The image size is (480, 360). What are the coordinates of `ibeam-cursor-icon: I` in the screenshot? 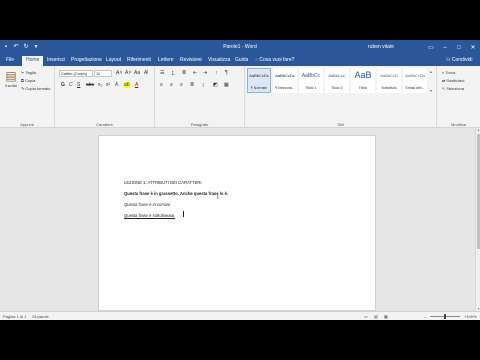 It's located at (218, 198).